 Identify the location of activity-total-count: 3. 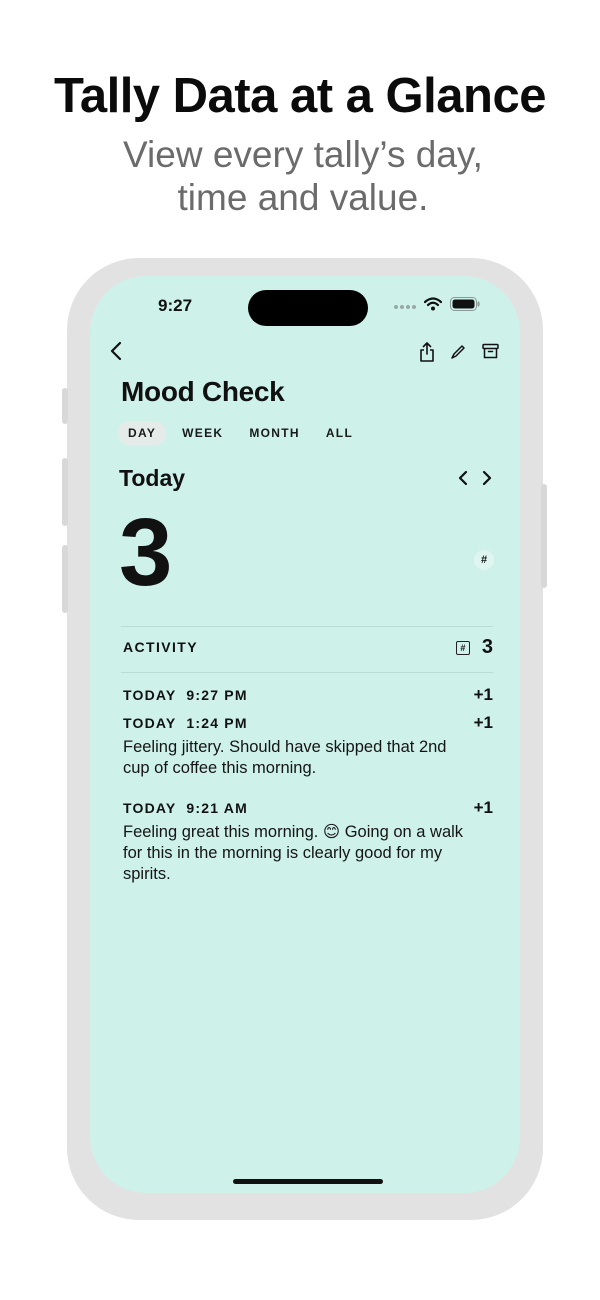
(487, 647).